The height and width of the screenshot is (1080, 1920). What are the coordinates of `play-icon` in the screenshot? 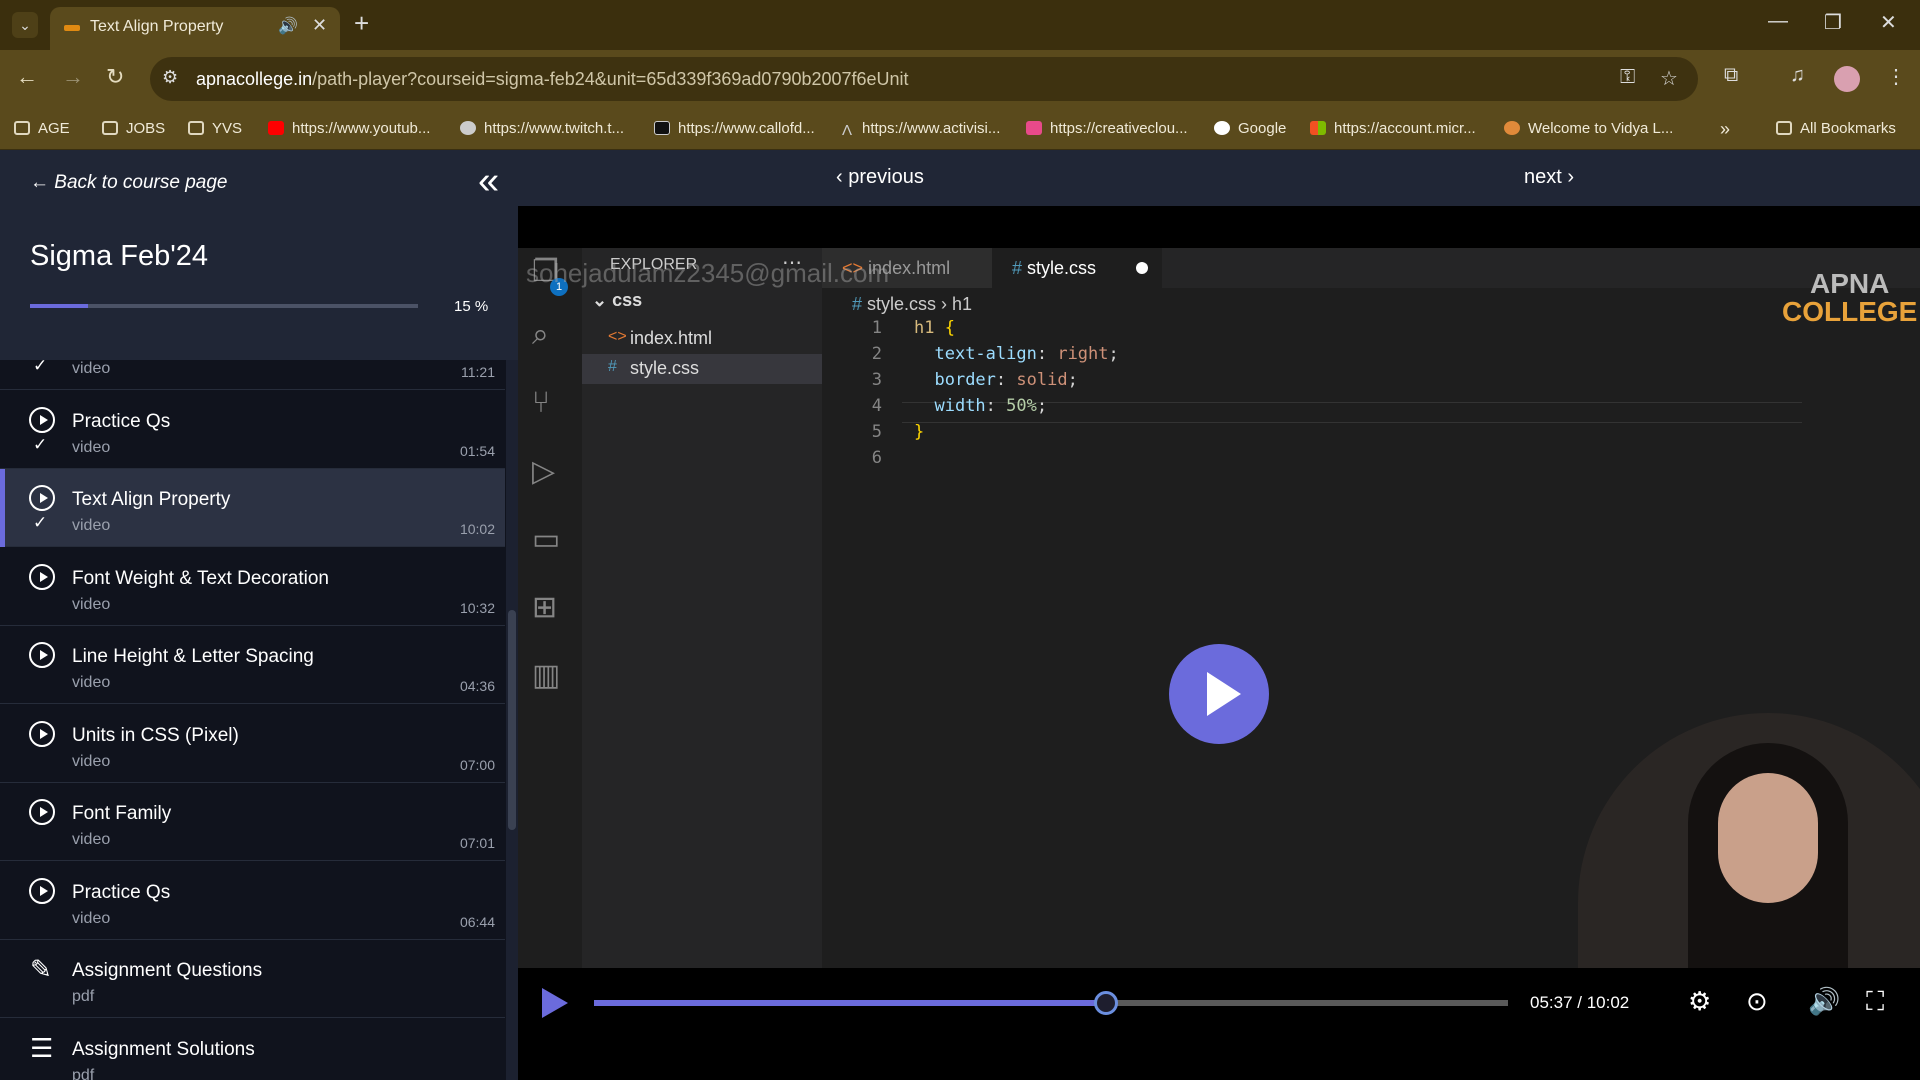 It's located at (555, 1003).